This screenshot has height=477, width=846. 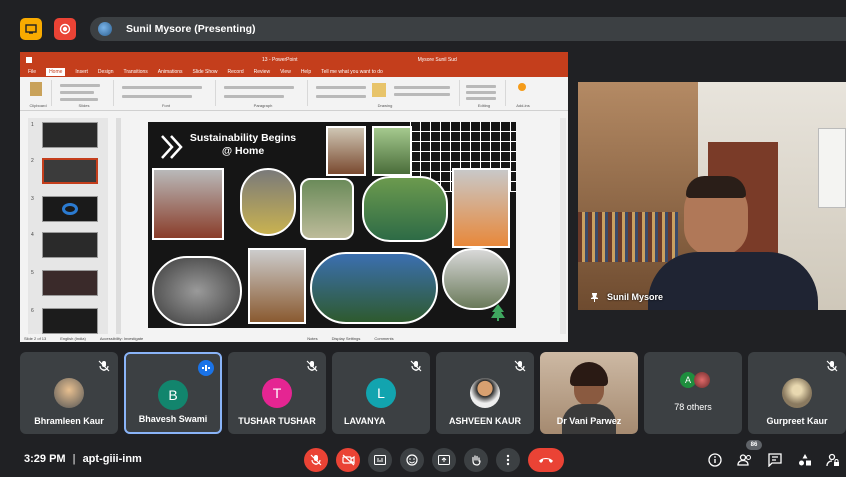 I want to click on status-language: English (India), so click(x=73, y=338).